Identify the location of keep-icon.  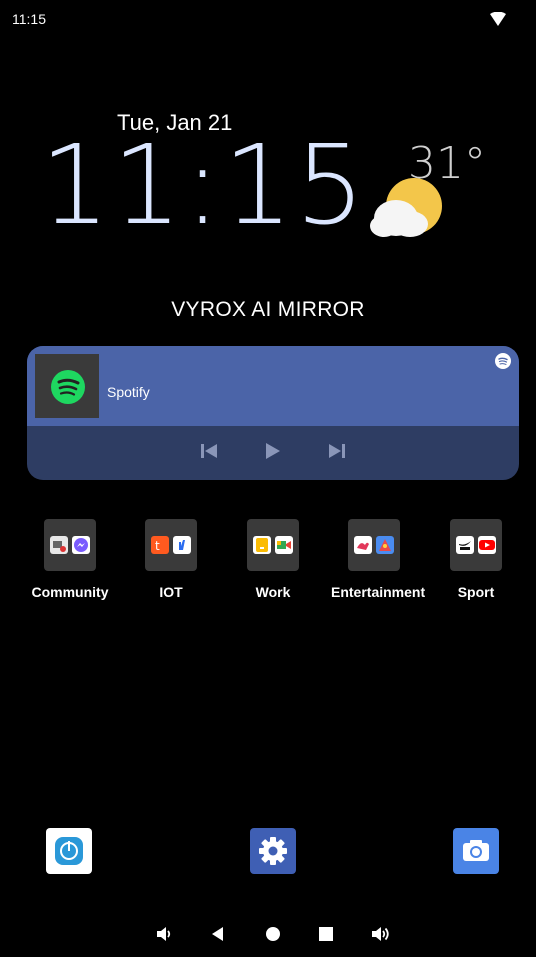
(262, 545).